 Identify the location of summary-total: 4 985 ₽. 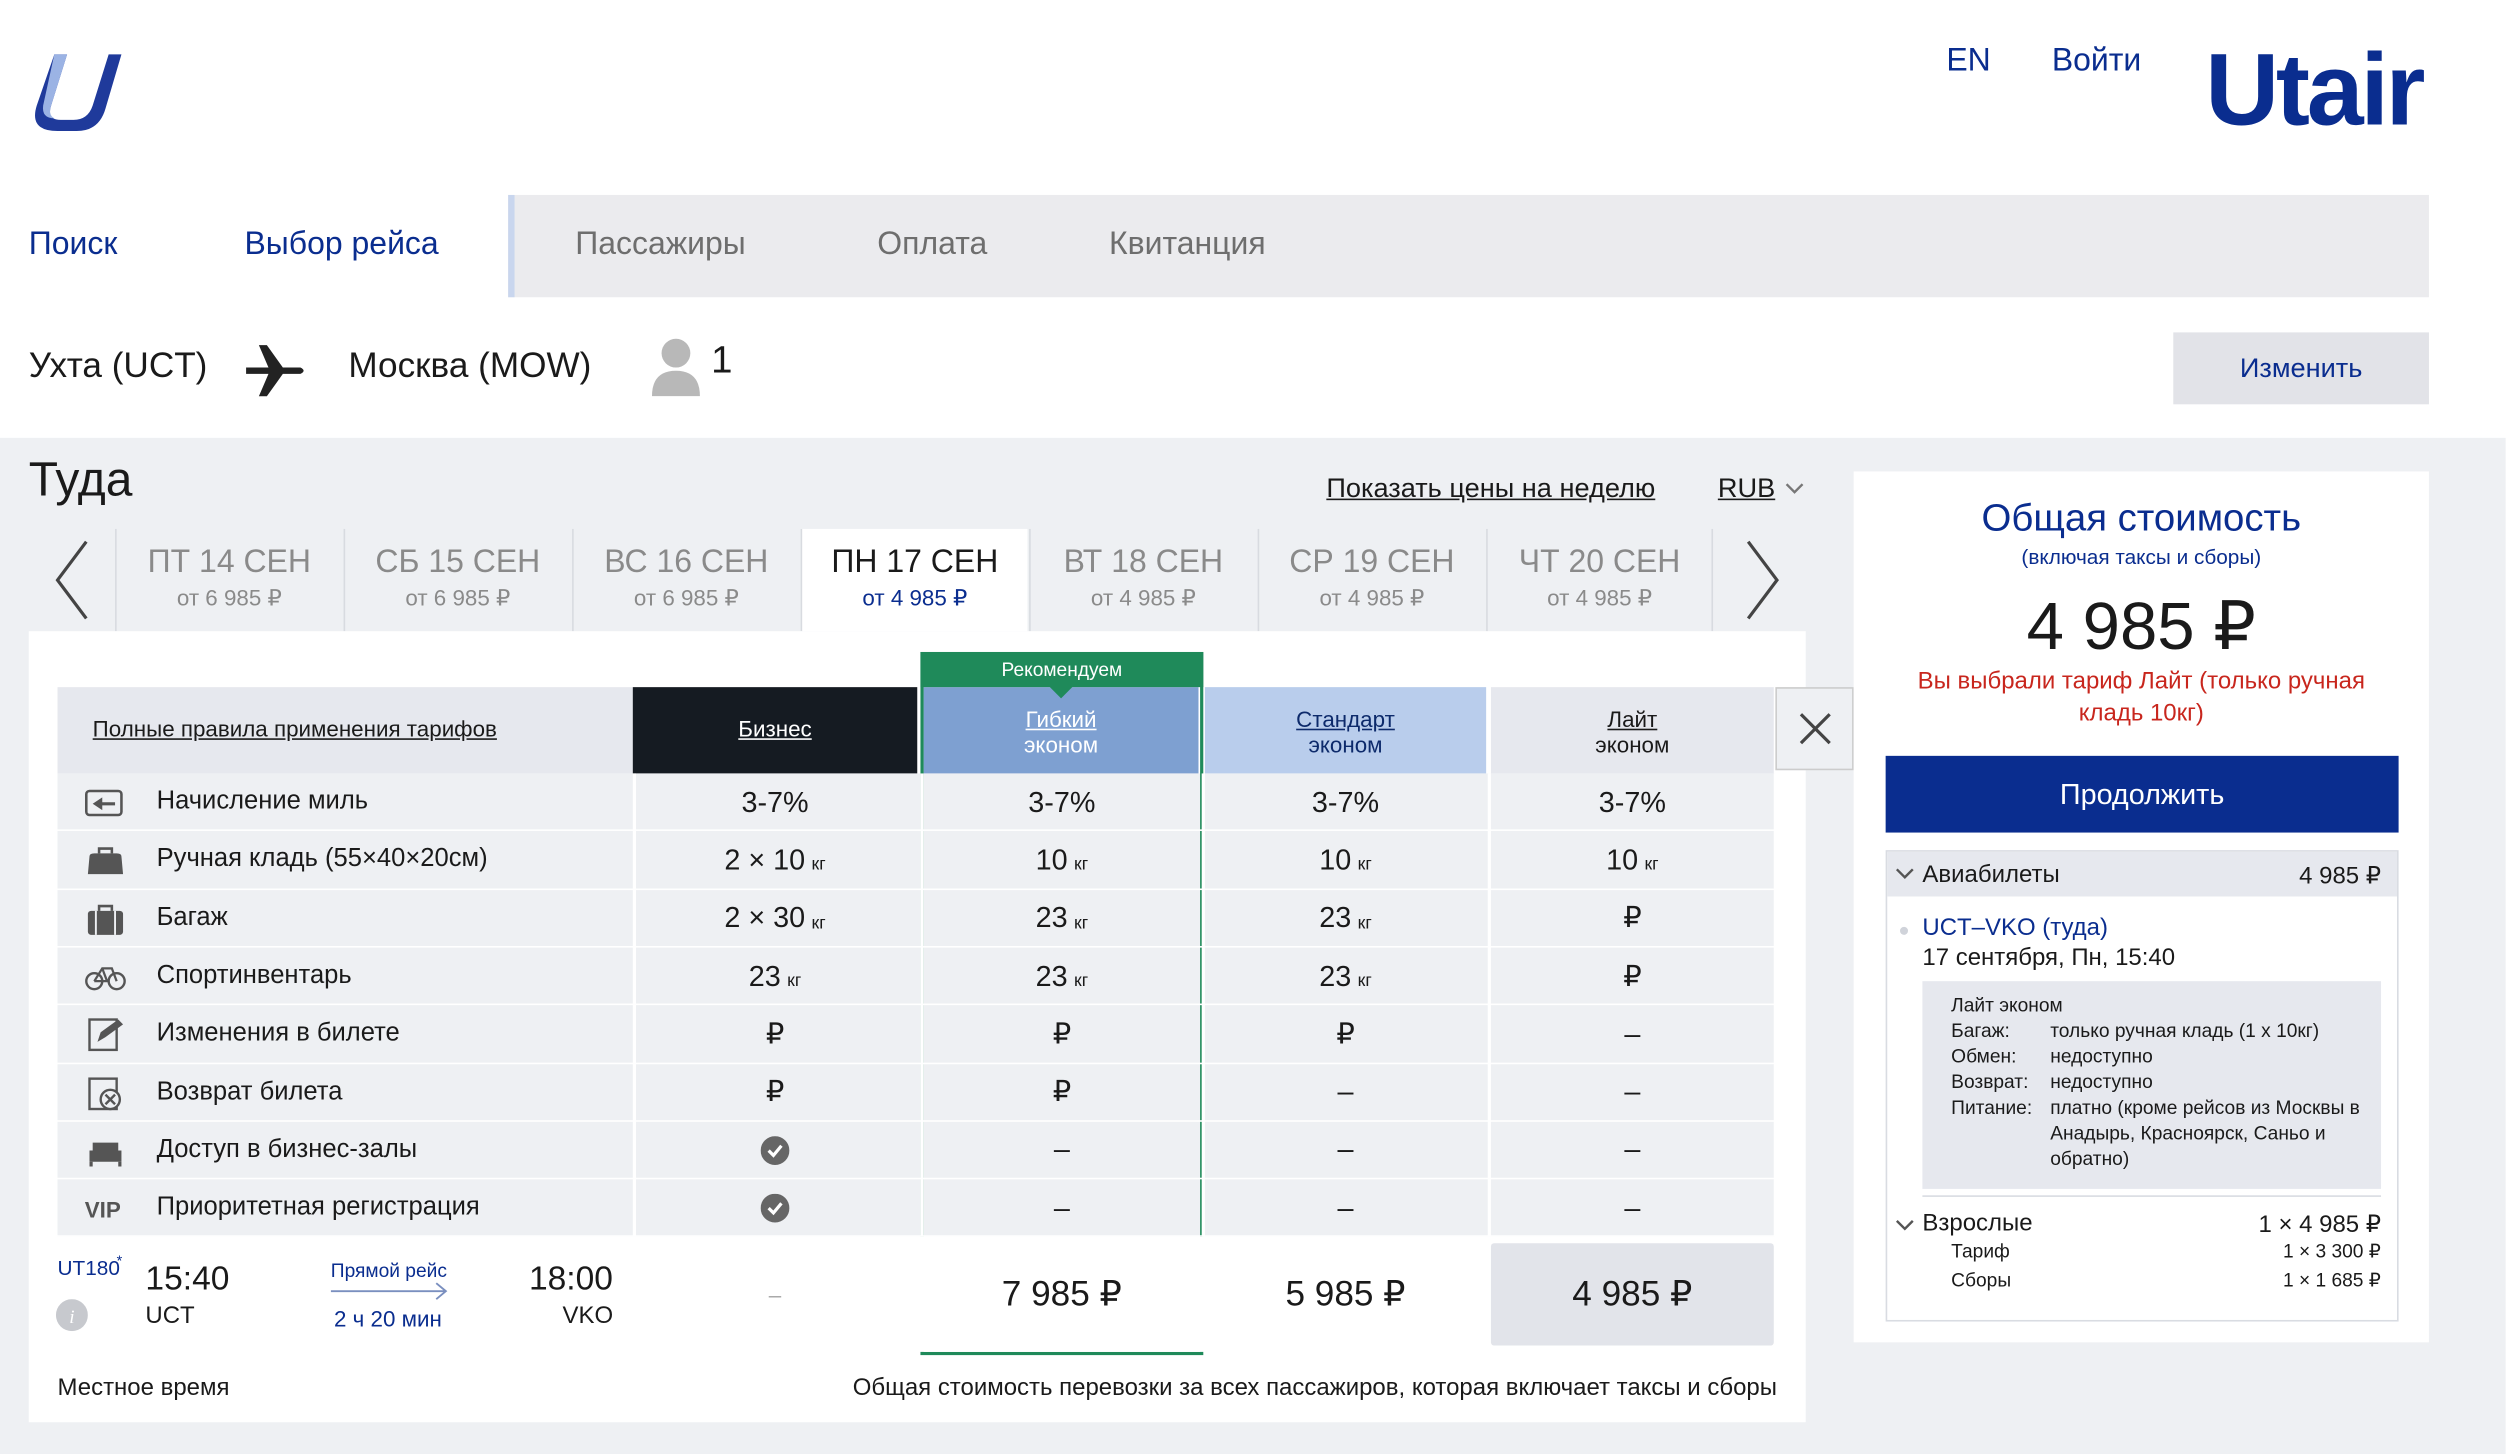
(2141, 626).